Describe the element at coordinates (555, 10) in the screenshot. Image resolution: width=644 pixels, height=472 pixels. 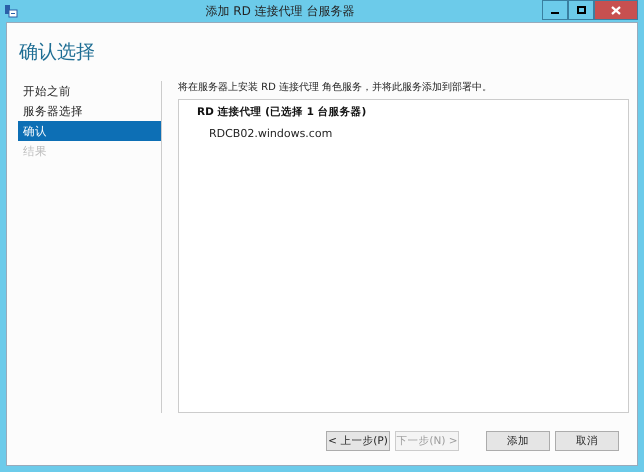
I see `minimize-button` at that location.